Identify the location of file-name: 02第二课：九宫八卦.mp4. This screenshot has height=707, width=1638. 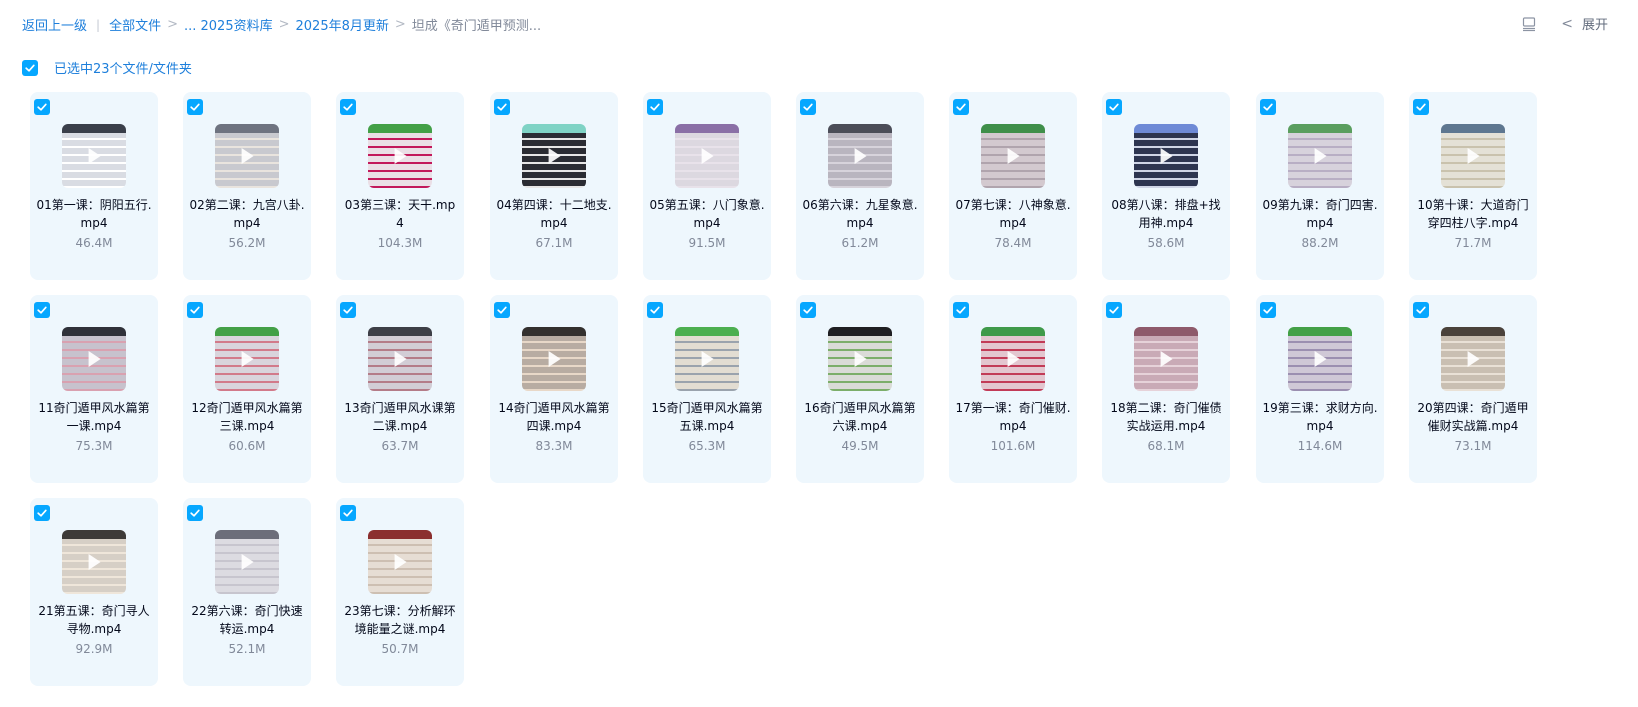
(247, 214).